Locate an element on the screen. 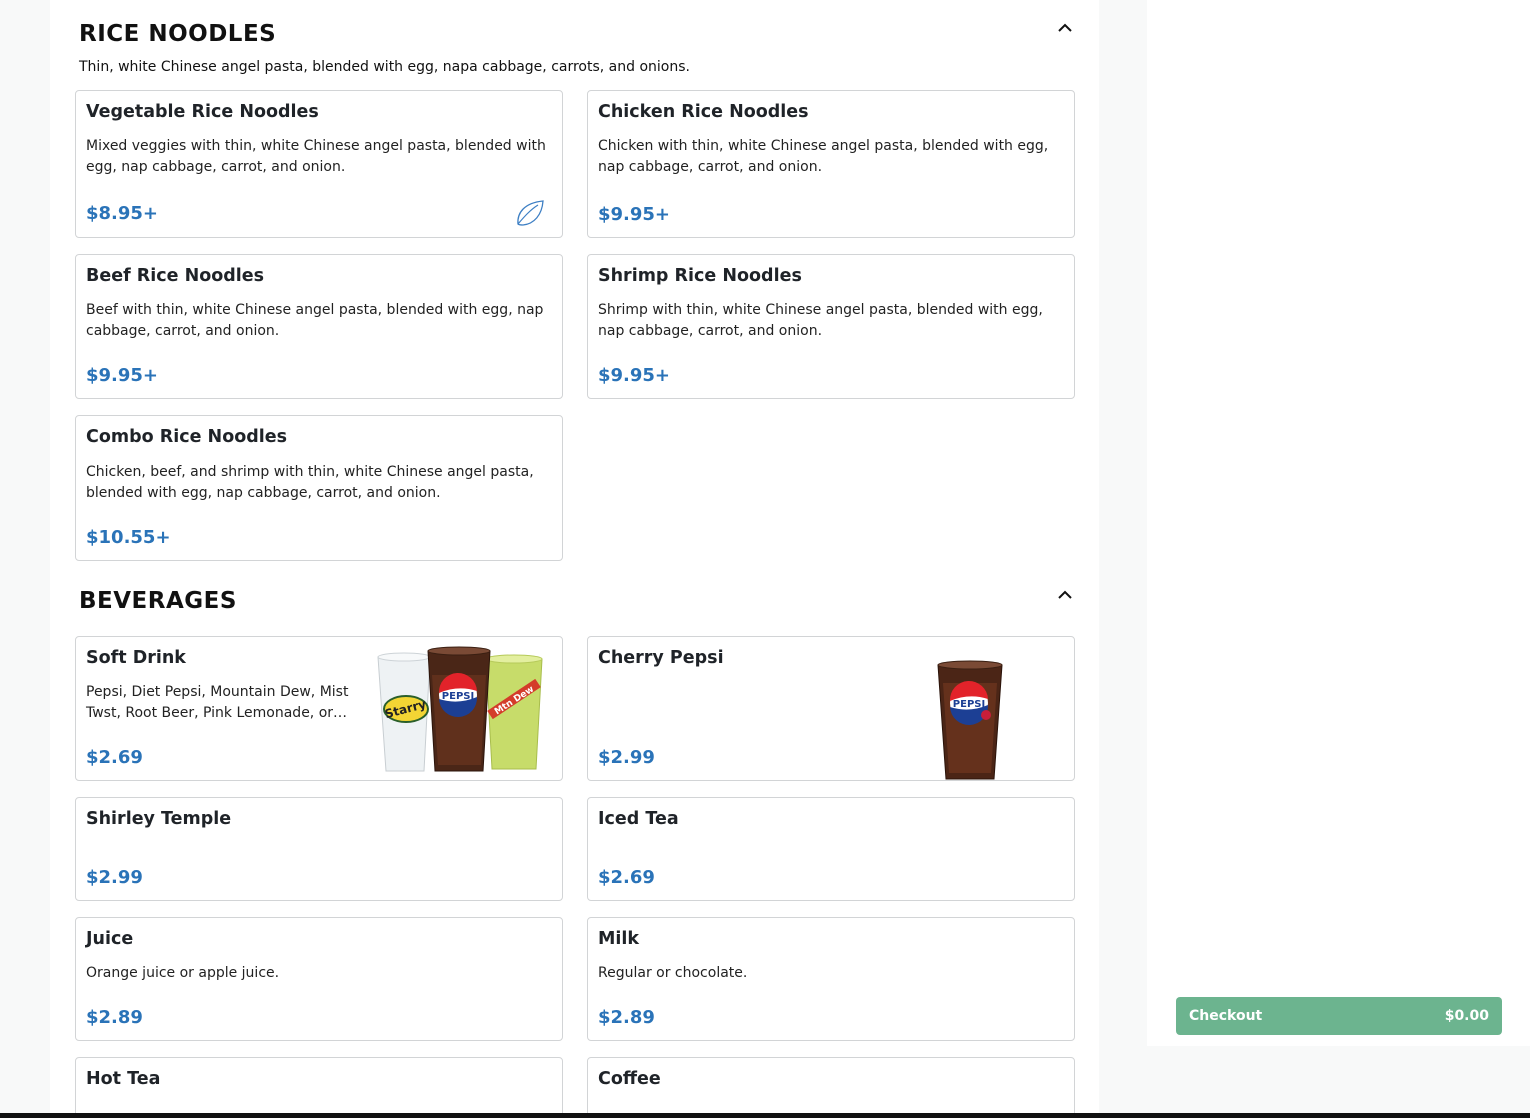 Image resolution: width=1530 pixels, height=1118 pixels. cherry-pepsi-cup-image: PEPSI is located at coordinates (970, 720).